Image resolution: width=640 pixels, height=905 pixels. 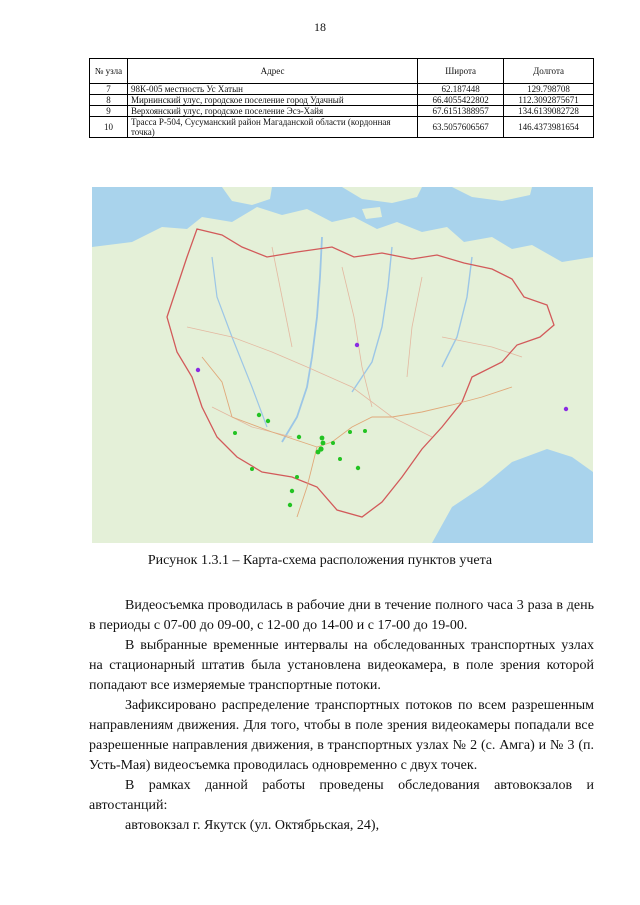 I want to click on node-longitude: 129.798708, so click(x=548, y=89).